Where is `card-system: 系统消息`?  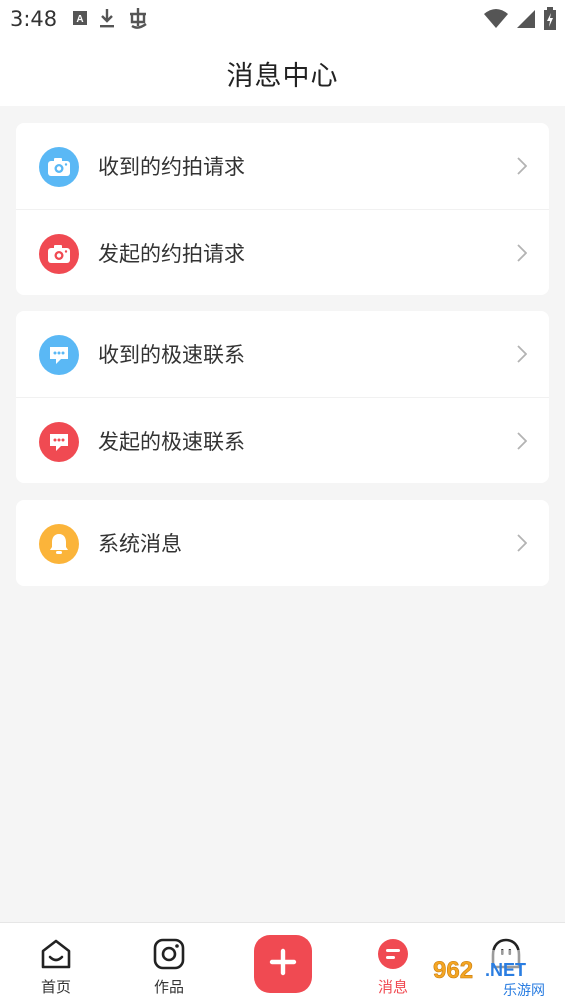
card-system: 系统消息 is located at coordinates (282, 543).